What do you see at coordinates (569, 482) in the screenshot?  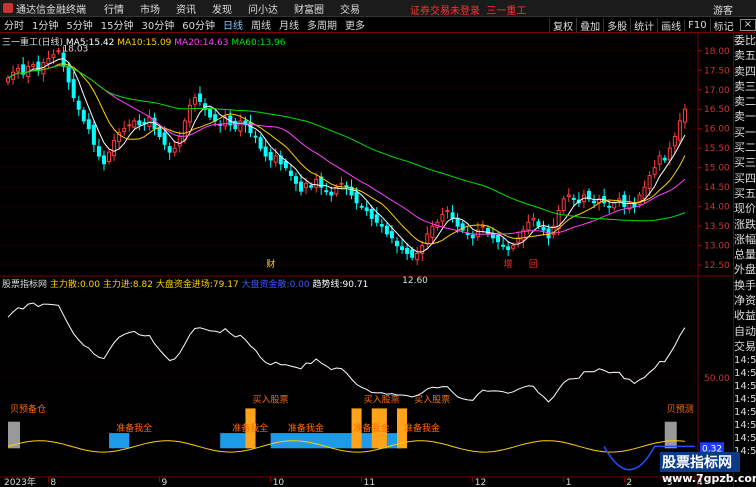 I see `x-axis-label: 1` at bounding box center [569, 482].